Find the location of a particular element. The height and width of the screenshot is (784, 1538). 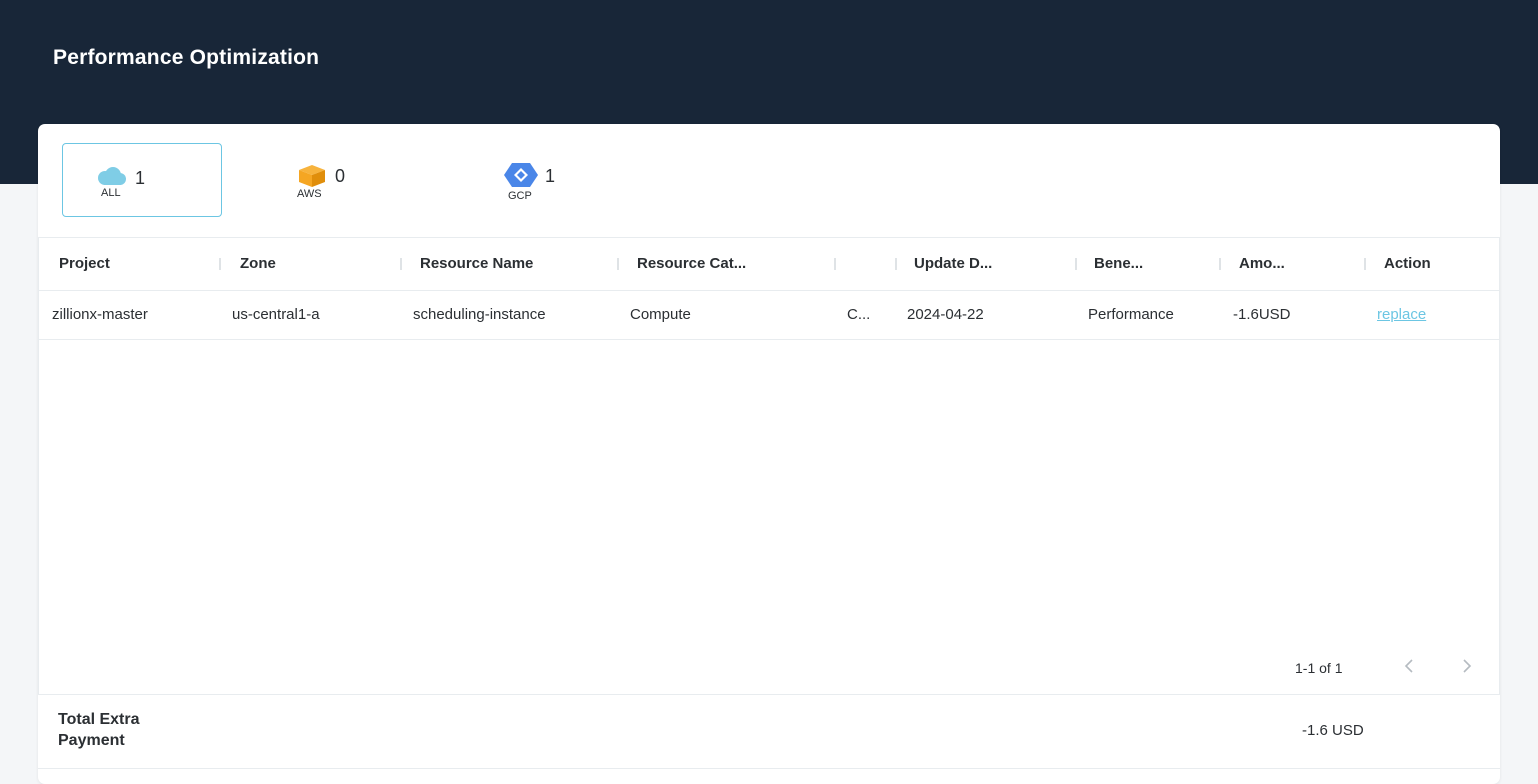

total-label: Total Extra Payment is located at coordinates (99, 730).